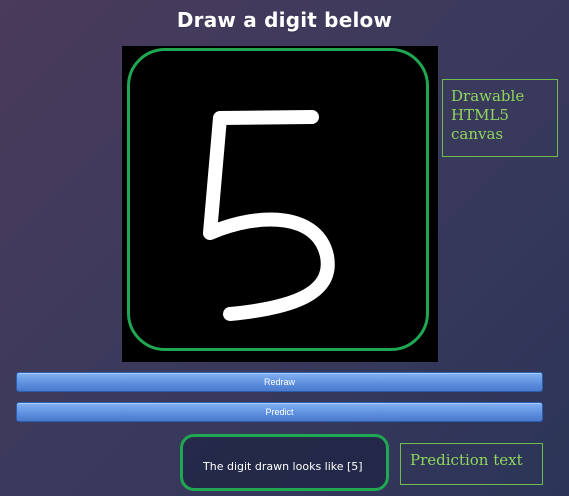  What do you see at coordinates (279, 412) in the screenshot?
I see `predict-button: Predict` at bounding box center [279, 412].